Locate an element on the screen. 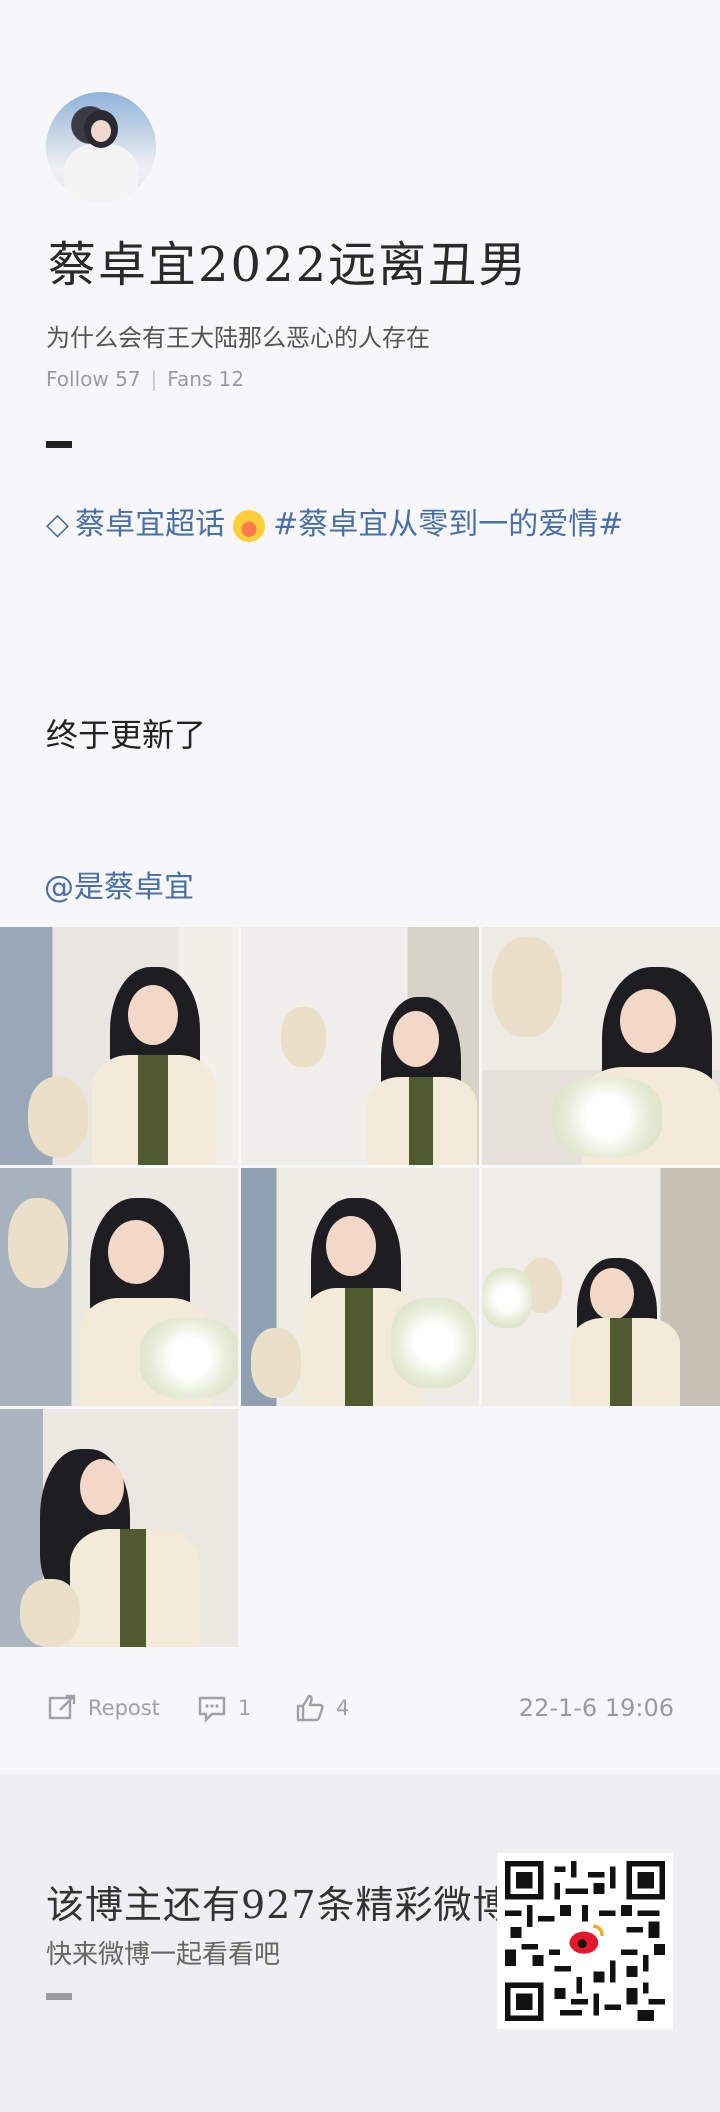  footer-divider is located at coordinates (59, 1996).